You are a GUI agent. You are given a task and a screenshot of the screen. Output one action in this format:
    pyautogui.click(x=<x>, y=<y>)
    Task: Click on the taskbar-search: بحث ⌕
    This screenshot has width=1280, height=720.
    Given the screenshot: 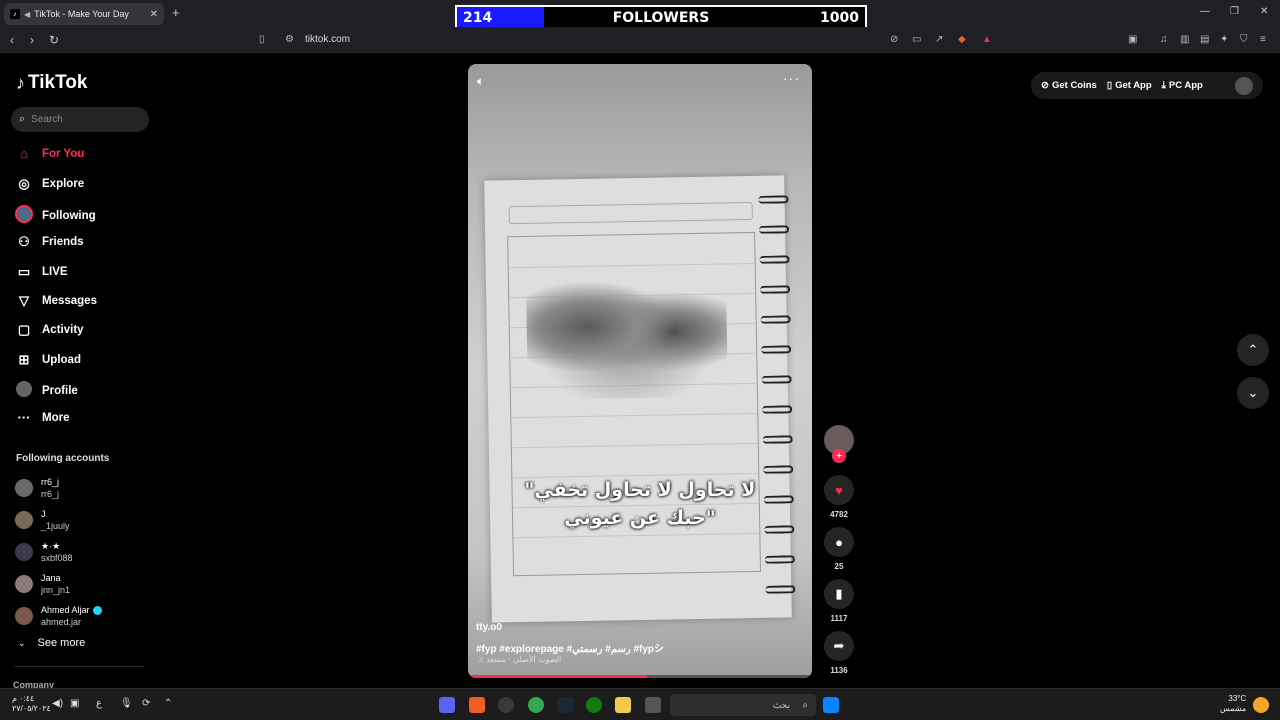 What is the action you would take?
    pyautogui.click(x=743, y=705)
    